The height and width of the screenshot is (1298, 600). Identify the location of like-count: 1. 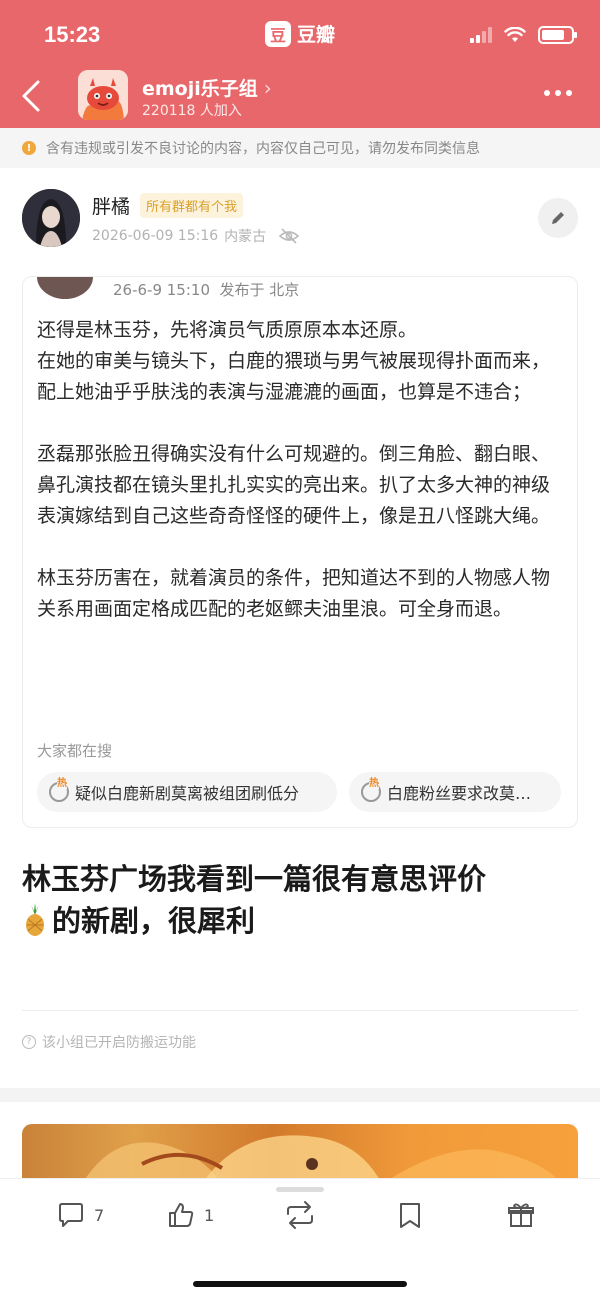
(209, 1215).